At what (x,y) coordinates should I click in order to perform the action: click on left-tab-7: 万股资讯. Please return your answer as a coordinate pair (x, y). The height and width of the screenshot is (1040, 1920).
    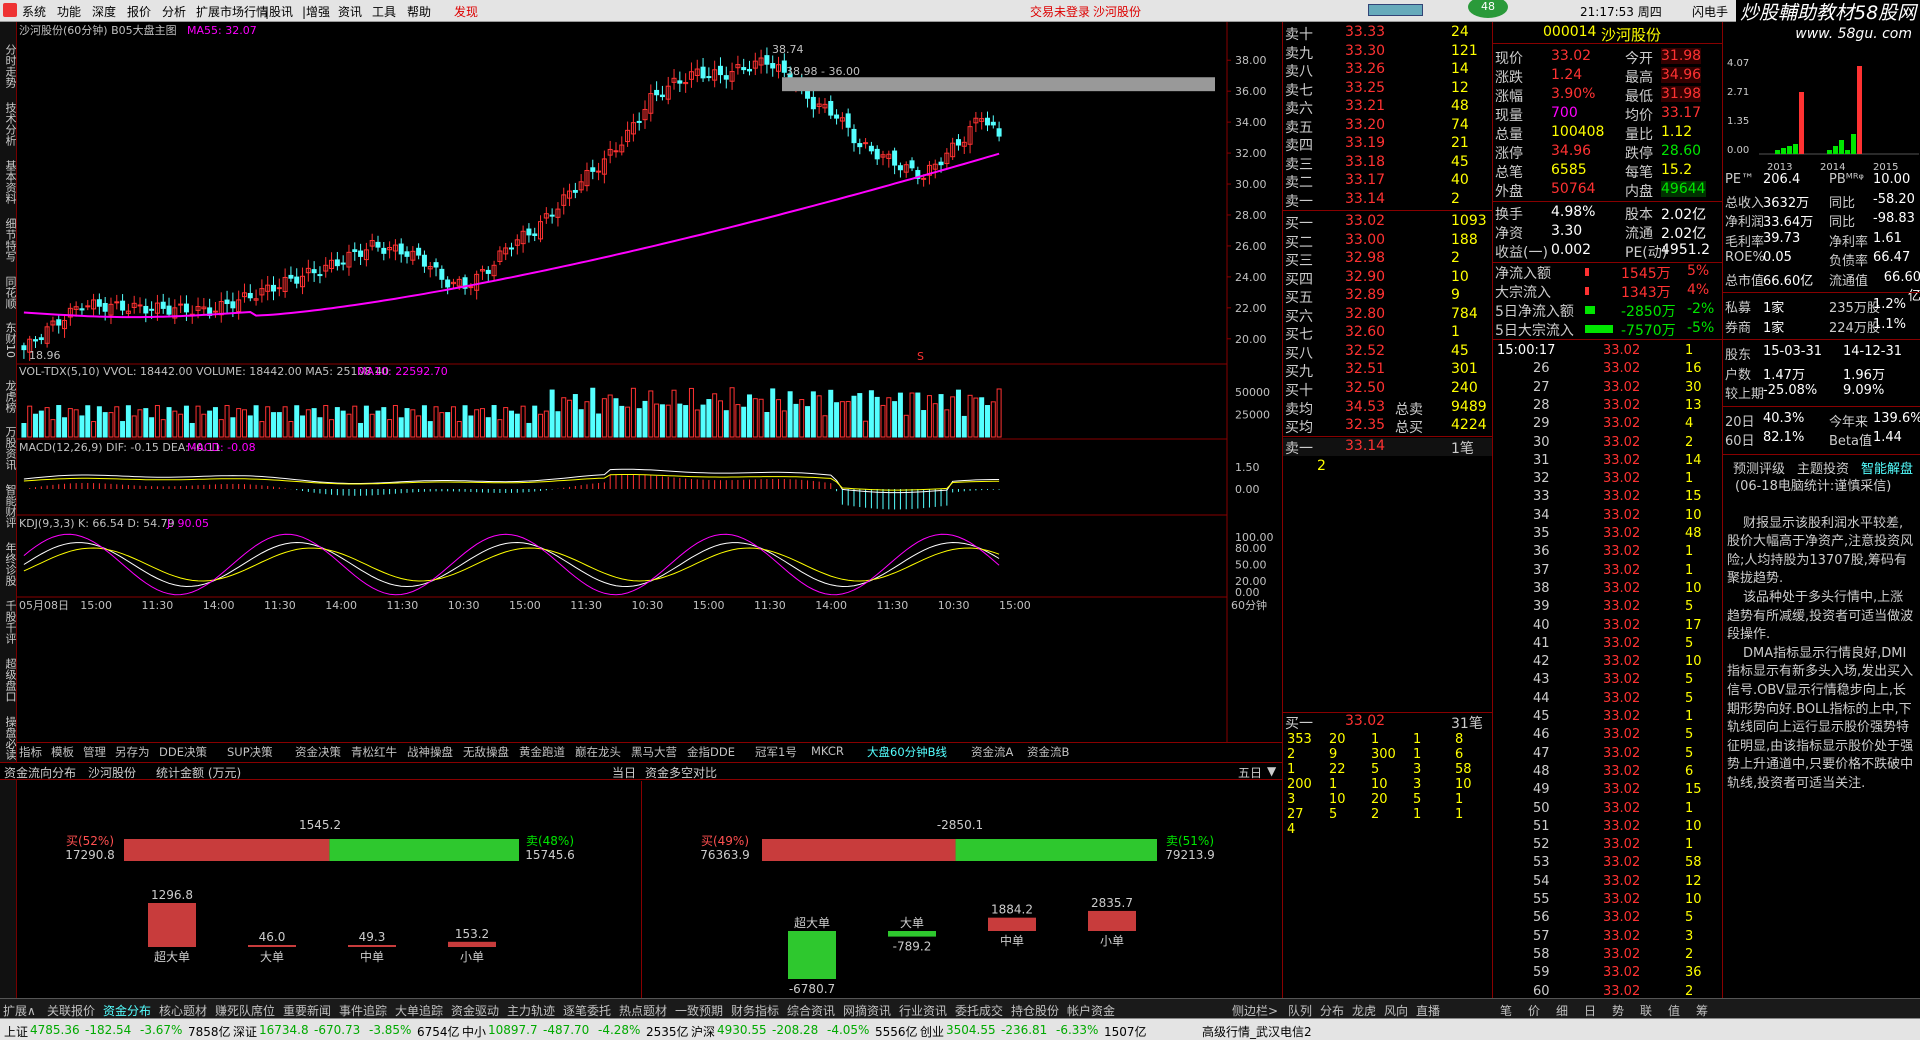
    Looking at the image, I should click on (9, 448).